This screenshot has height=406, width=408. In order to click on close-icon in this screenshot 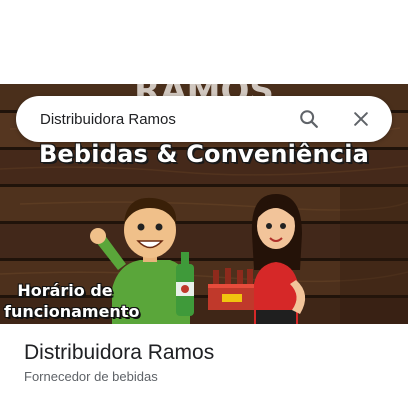, I will do `click(361, 119)`.